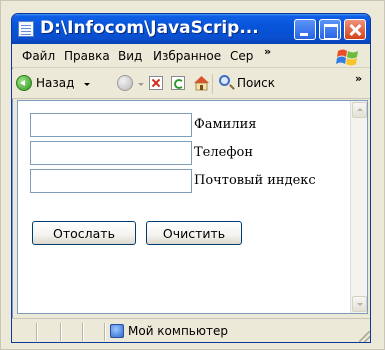  I want to click on search-label: Поиск, so click(256, 83).